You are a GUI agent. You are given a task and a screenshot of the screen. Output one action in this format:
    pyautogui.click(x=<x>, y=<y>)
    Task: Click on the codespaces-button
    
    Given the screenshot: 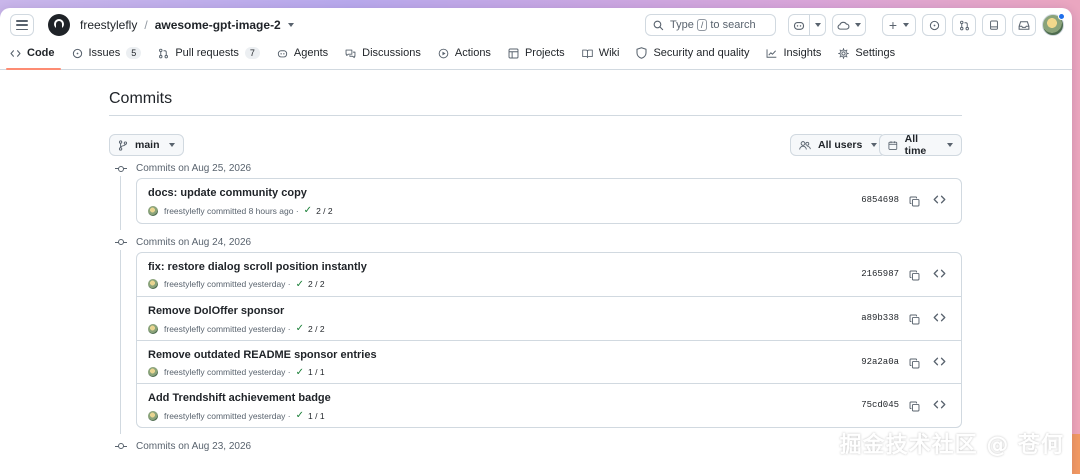 What is the action you would take?
    pyautogui.click(x=849, y=25)
    